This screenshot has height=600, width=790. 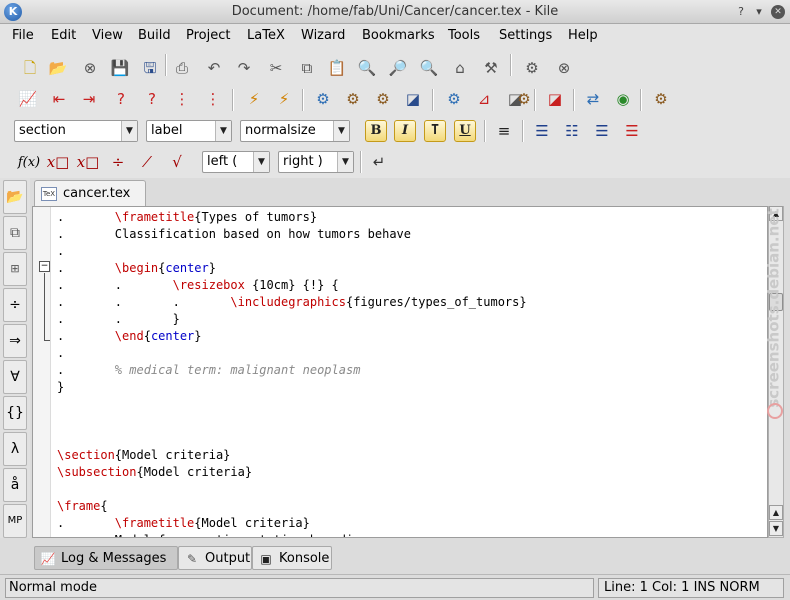 I want to click on new-file-icon: 🗋, so click(x=30, y=68).